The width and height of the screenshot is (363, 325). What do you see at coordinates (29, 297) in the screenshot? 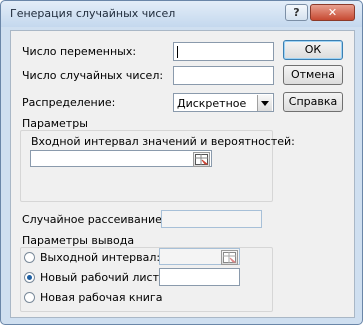
I see `new-workbook-radio` at bounding box center [29, 297].